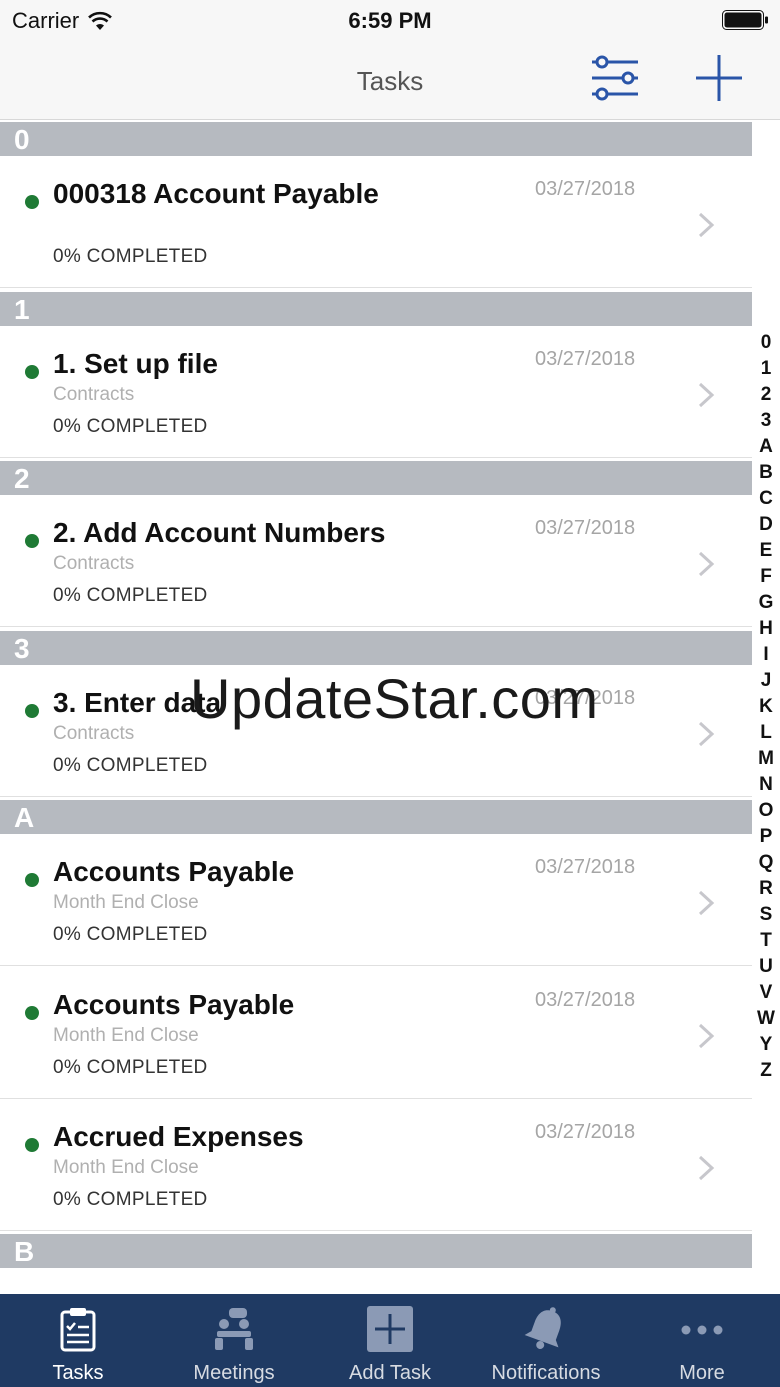 The height and width of the screenshot is (1387, 780). Describe the element at coordinates (390, 81) in the screenshot. I see `page-title: Tasks` at that location.